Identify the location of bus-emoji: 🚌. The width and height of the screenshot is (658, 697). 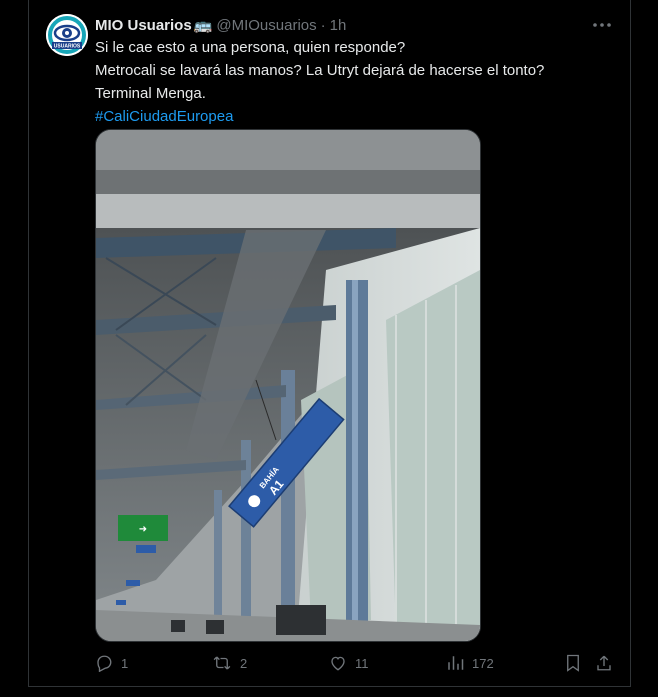
(203, 25).